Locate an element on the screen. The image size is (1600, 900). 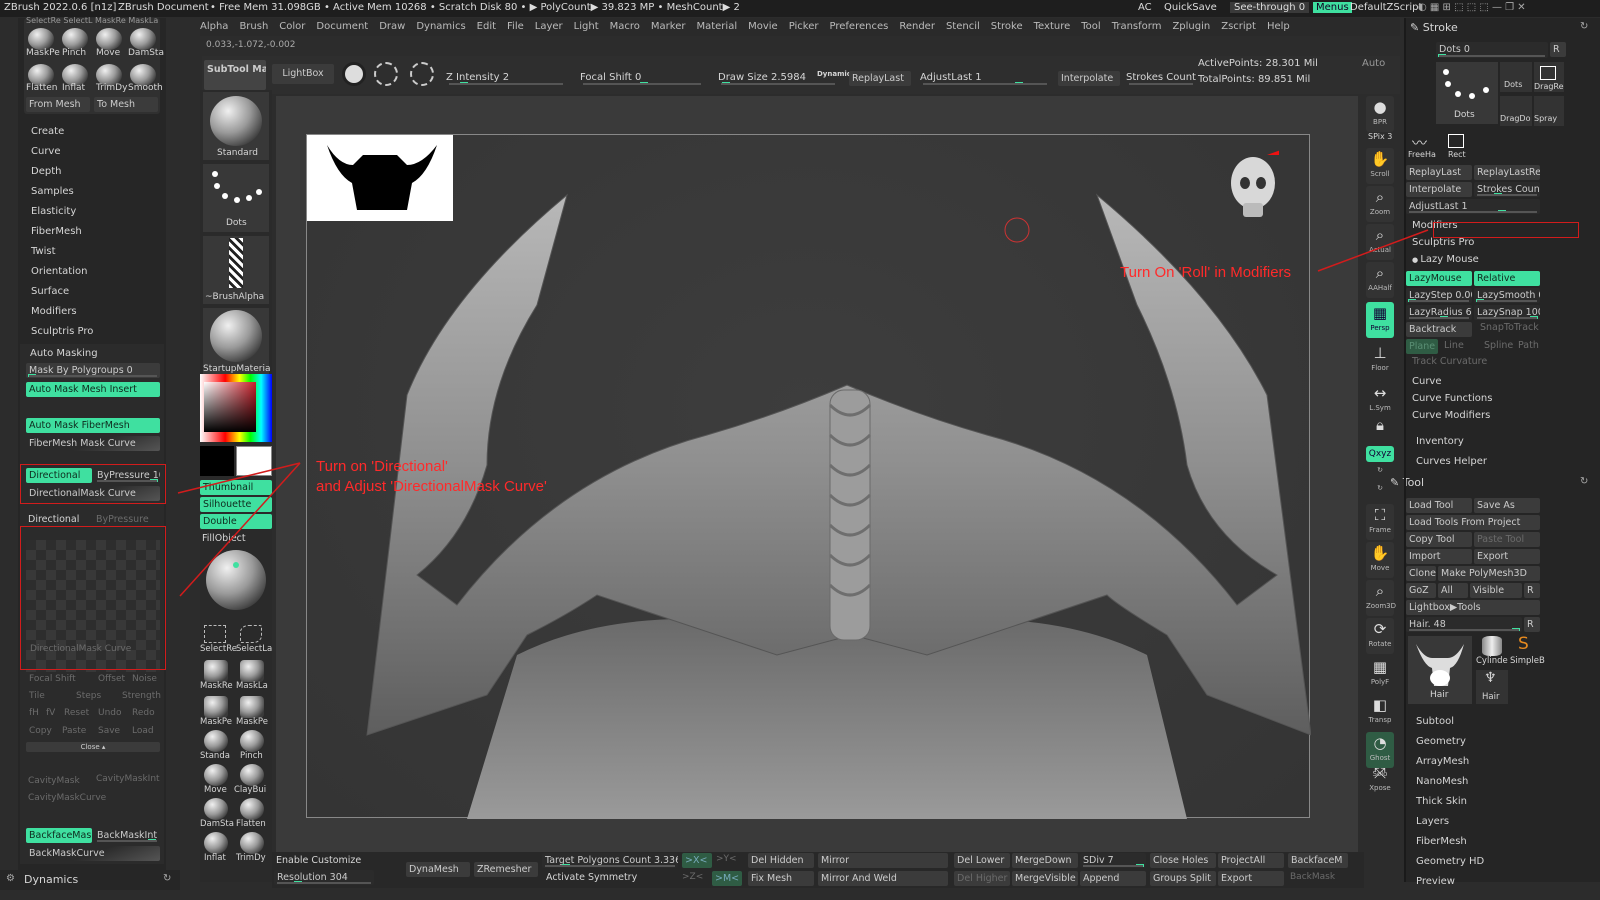
annotation-roll: Turn On 'Roll' in Modifiers is located at coordinates (1206, 272).